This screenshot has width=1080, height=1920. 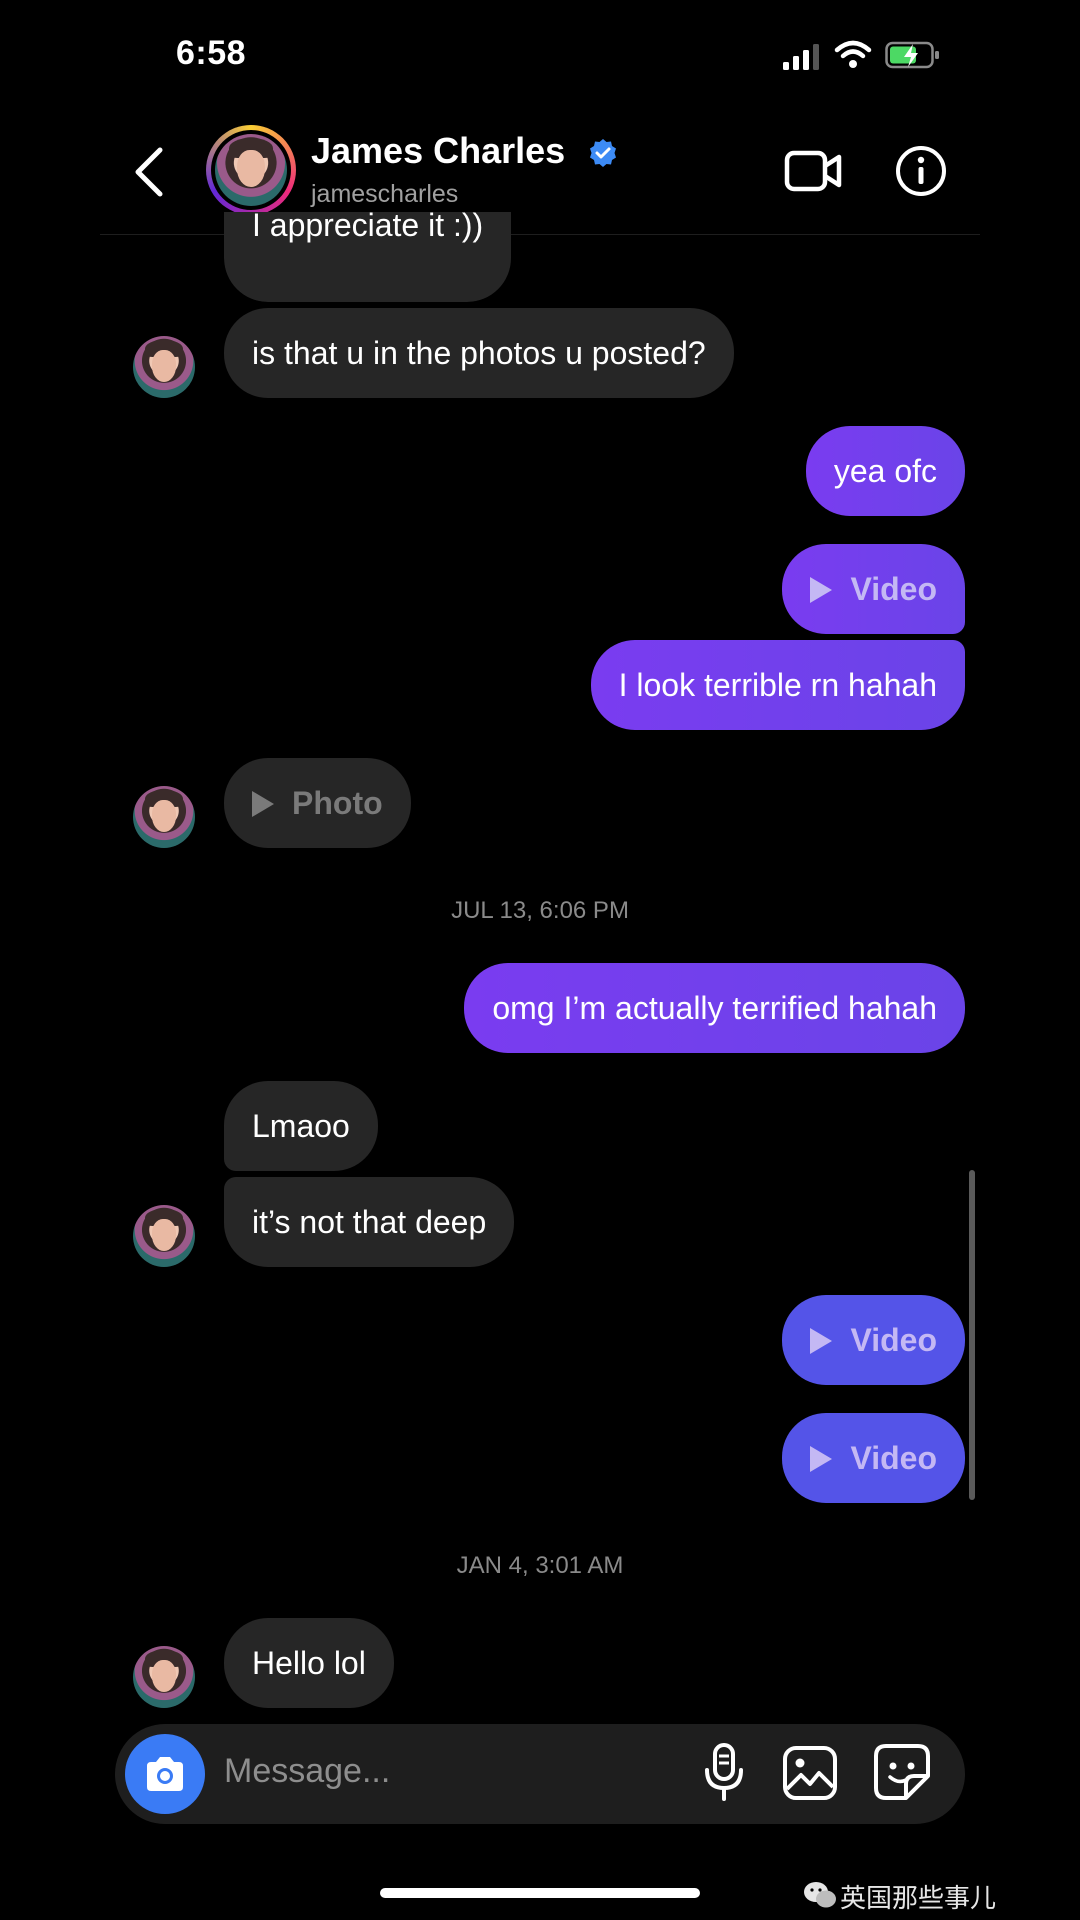 I want to click on message-text: yea ofc, so click(x=885, y=471).